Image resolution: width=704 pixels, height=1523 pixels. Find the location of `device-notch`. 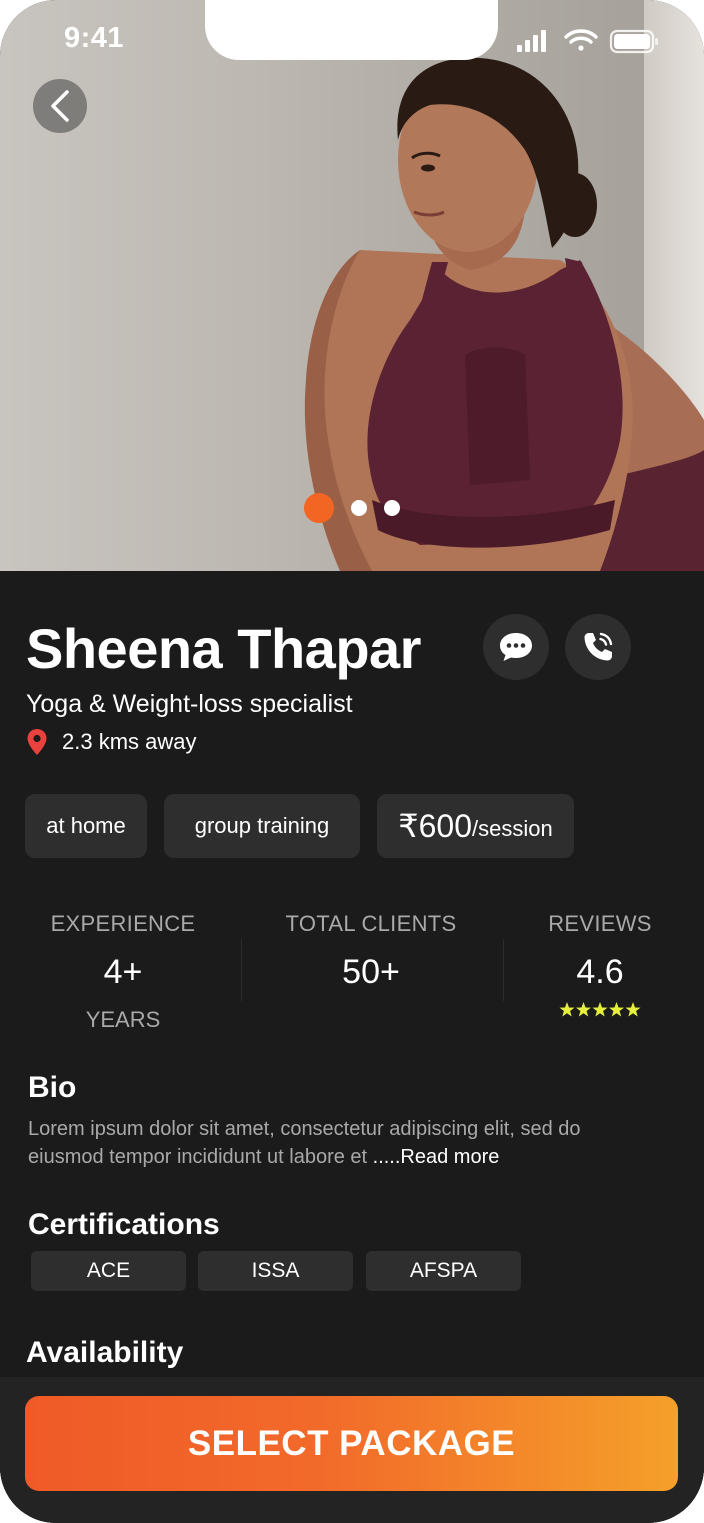

device-notch is located at coordinates (351, 30).